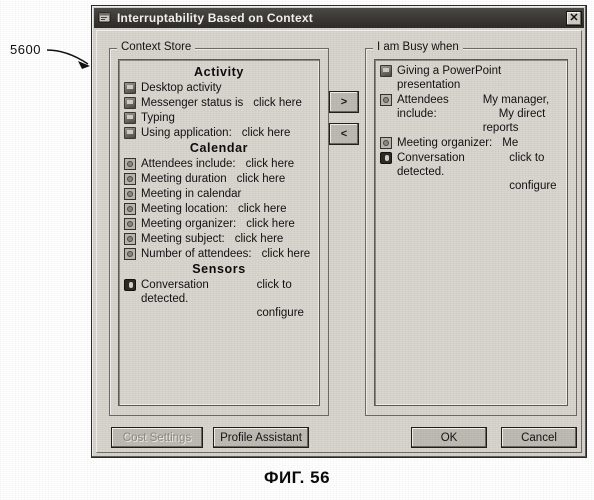 Image resolution: width=594 pixels, height=500 pixels. What do you see at coordinates (344, 102) in the screenshot?
I see `add-to-busy-button: >` at bounding box center [344, 102].